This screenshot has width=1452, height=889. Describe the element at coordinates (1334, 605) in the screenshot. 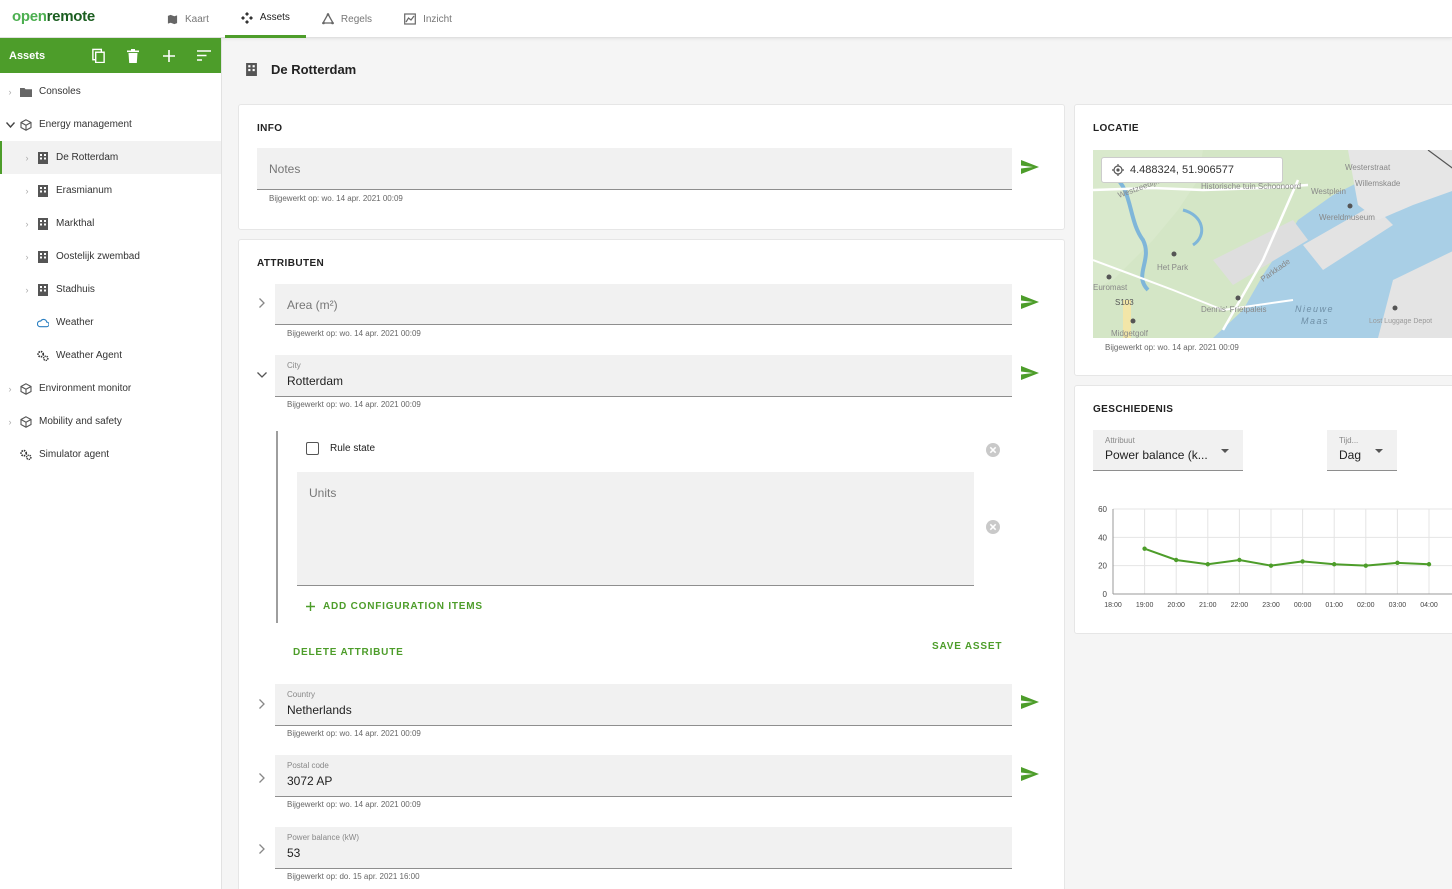

I see `chart-x-tick-label: 01:00` at that location.